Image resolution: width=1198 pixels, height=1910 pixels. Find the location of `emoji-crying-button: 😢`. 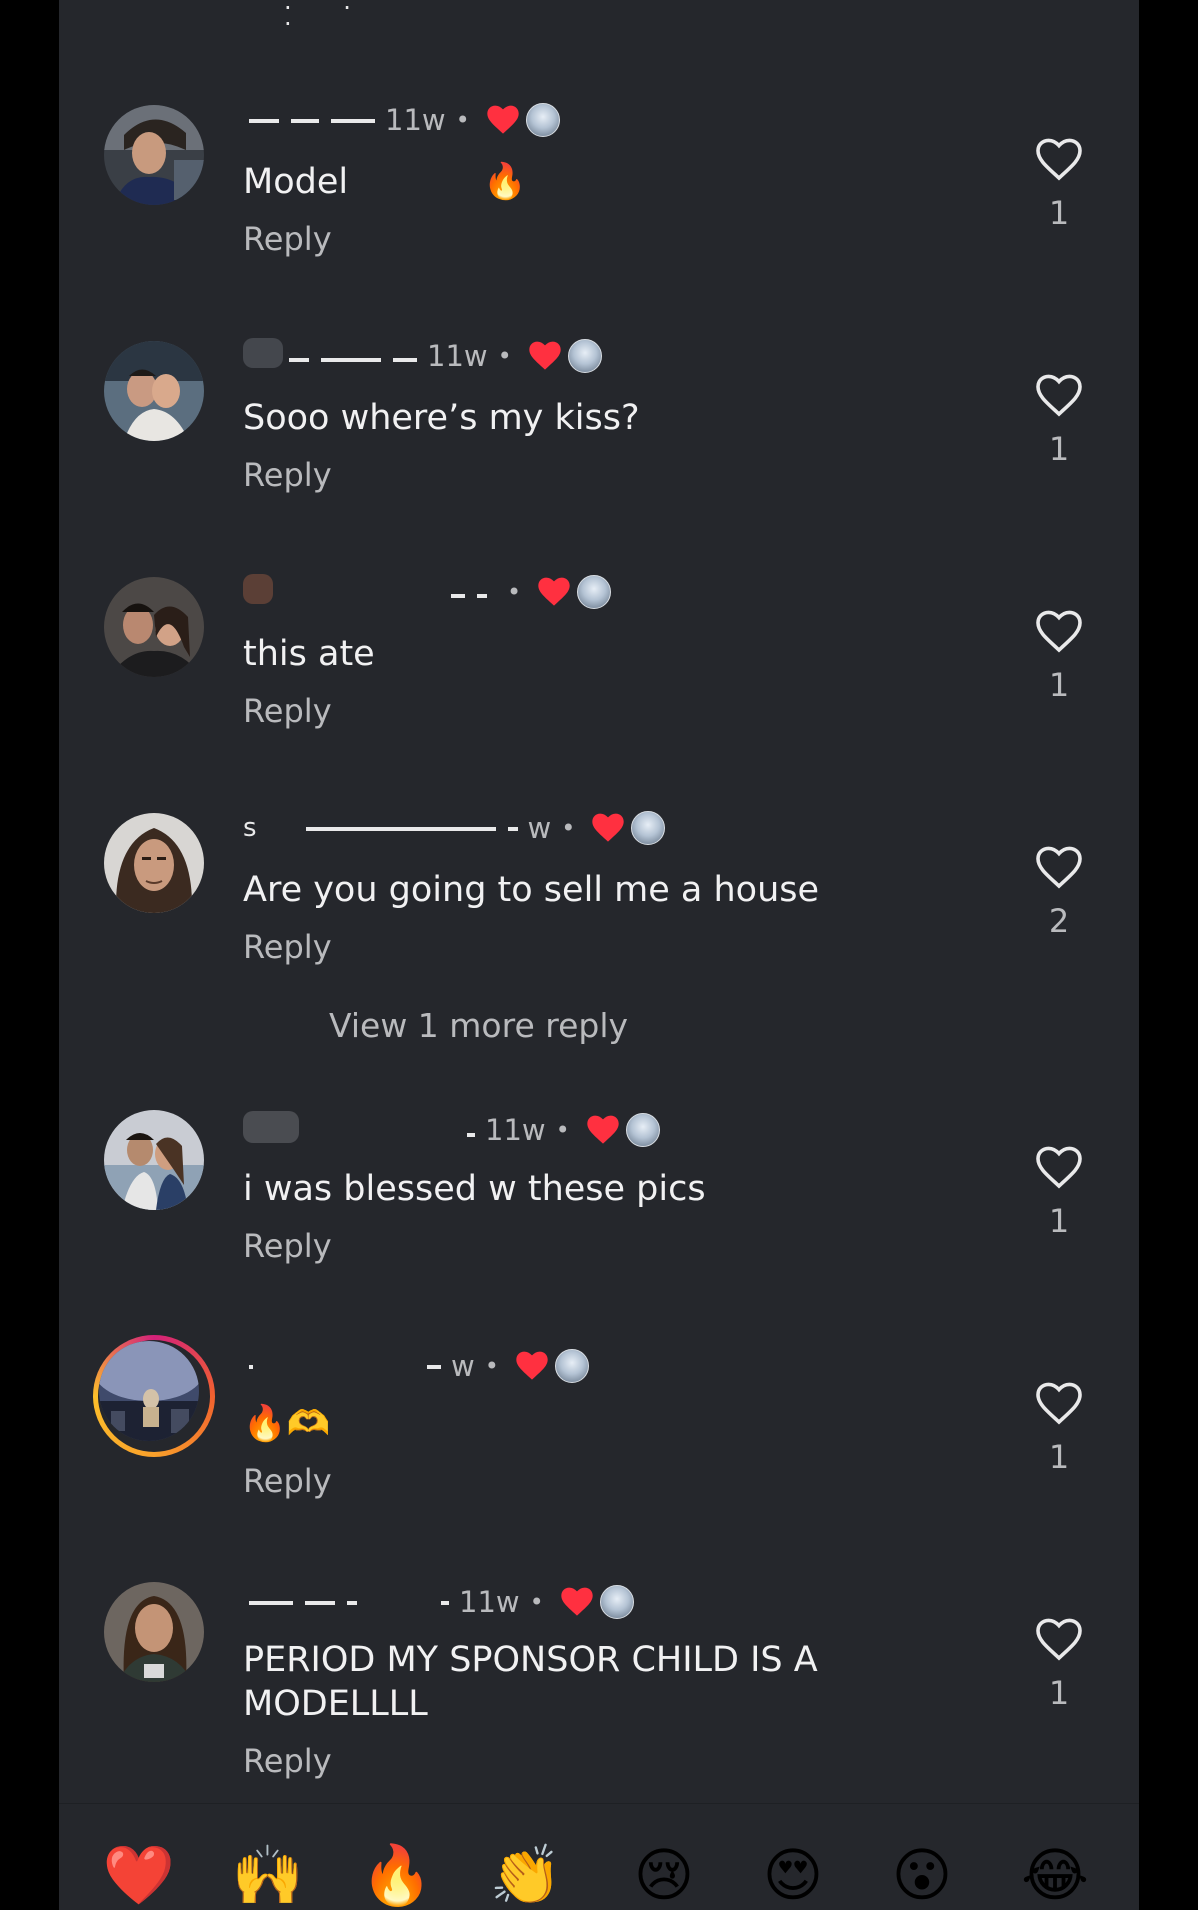

emoji-crying-button: 😢 is located at coordinates (664, 1873).